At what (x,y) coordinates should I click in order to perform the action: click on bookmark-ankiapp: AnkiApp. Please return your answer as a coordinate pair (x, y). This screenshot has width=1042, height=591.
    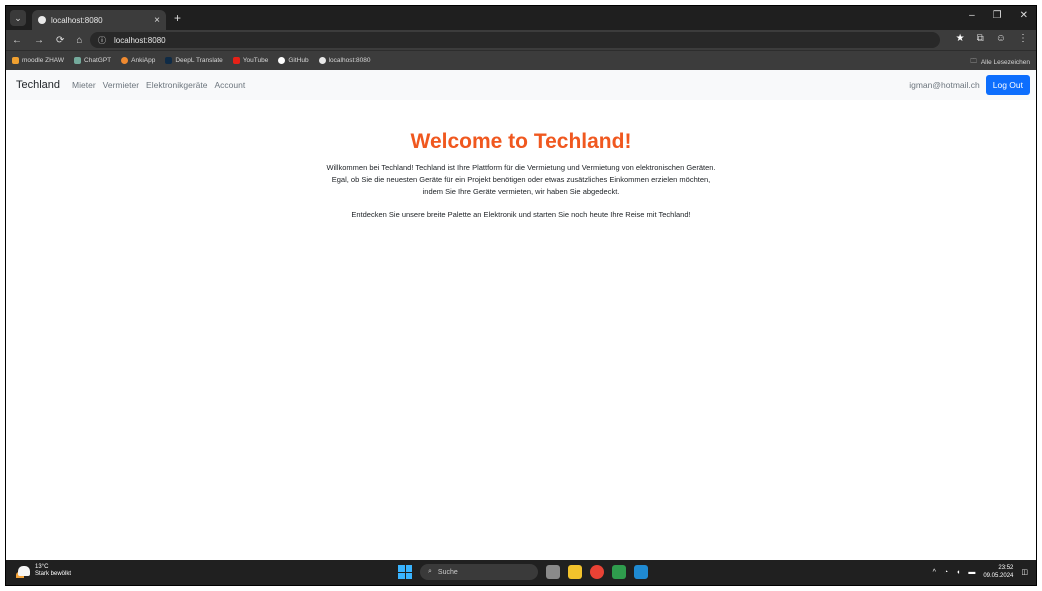
    Looking at the image, I should click on (138, 60).